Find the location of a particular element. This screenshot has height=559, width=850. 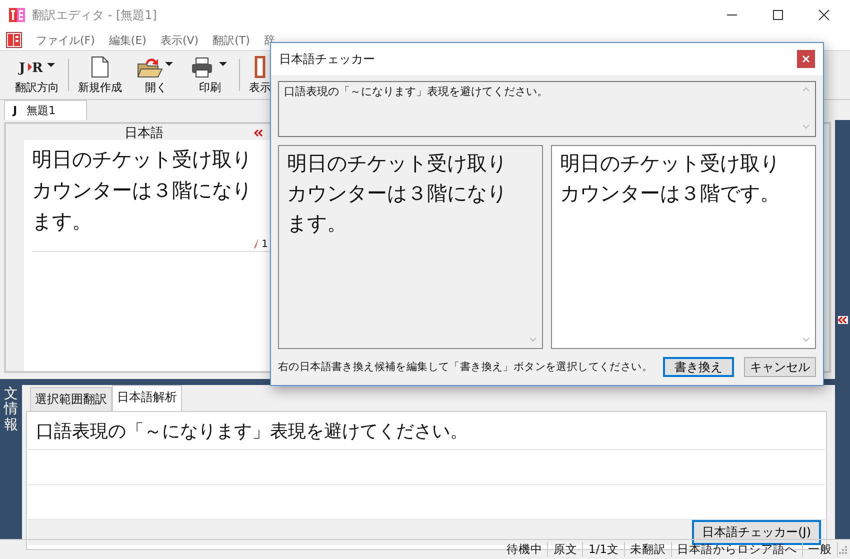

analysis-message: 口語表現の「～になります」表現を避けてください。 is located at coordinates (426, 431).